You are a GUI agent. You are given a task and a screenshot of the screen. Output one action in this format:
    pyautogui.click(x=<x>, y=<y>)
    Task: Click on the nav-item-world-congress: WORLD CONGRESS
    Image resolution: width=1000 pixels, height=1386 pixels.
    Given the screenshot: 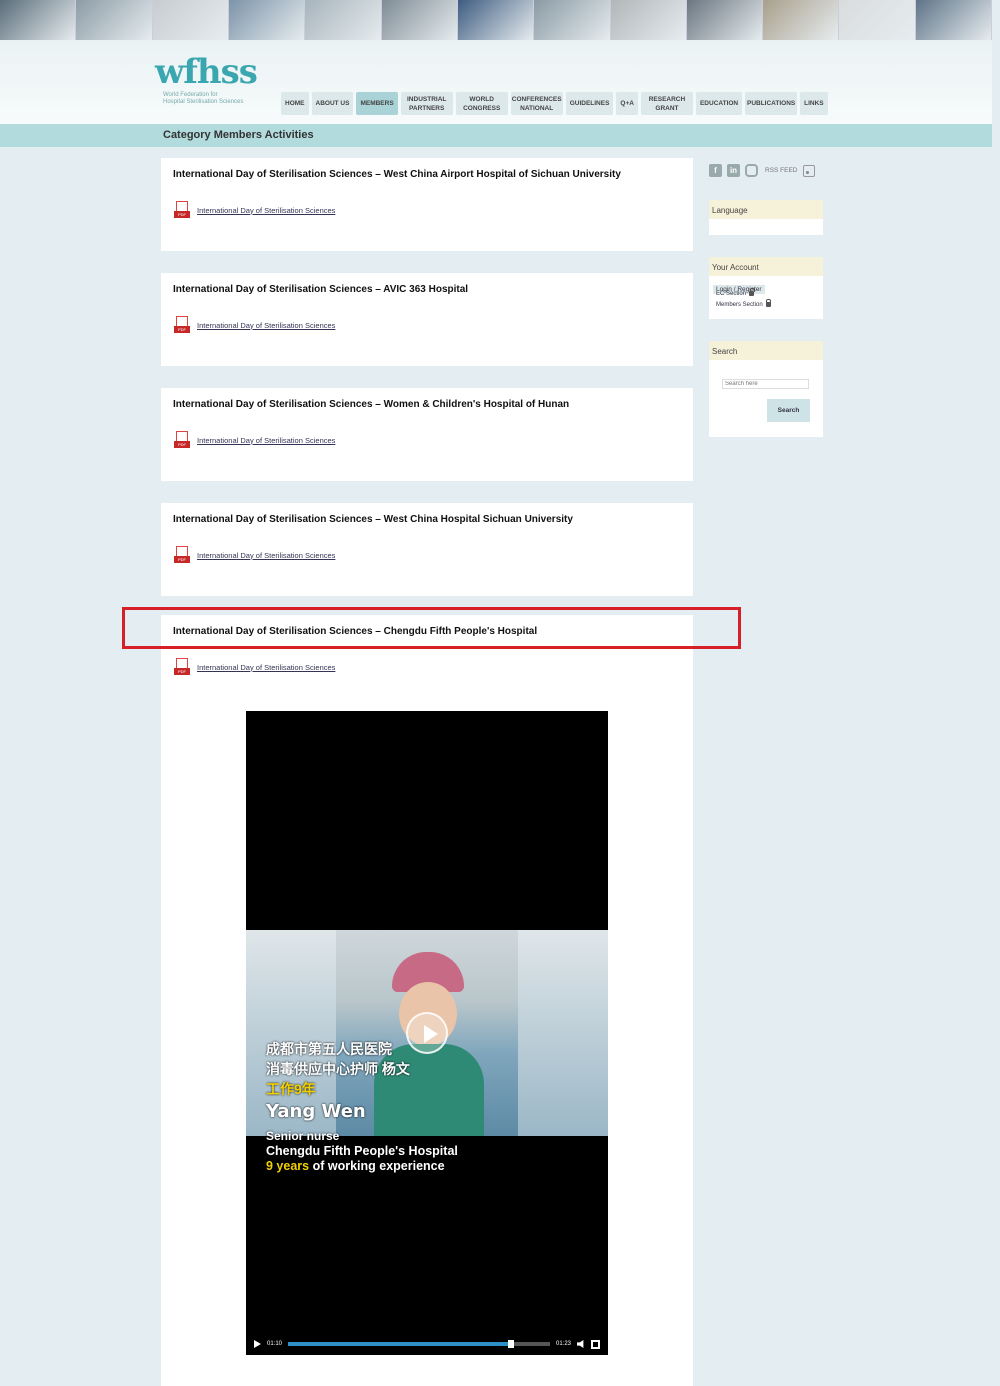 What is the action you would take?
    pyautogui.click(x=481, y=103)
    